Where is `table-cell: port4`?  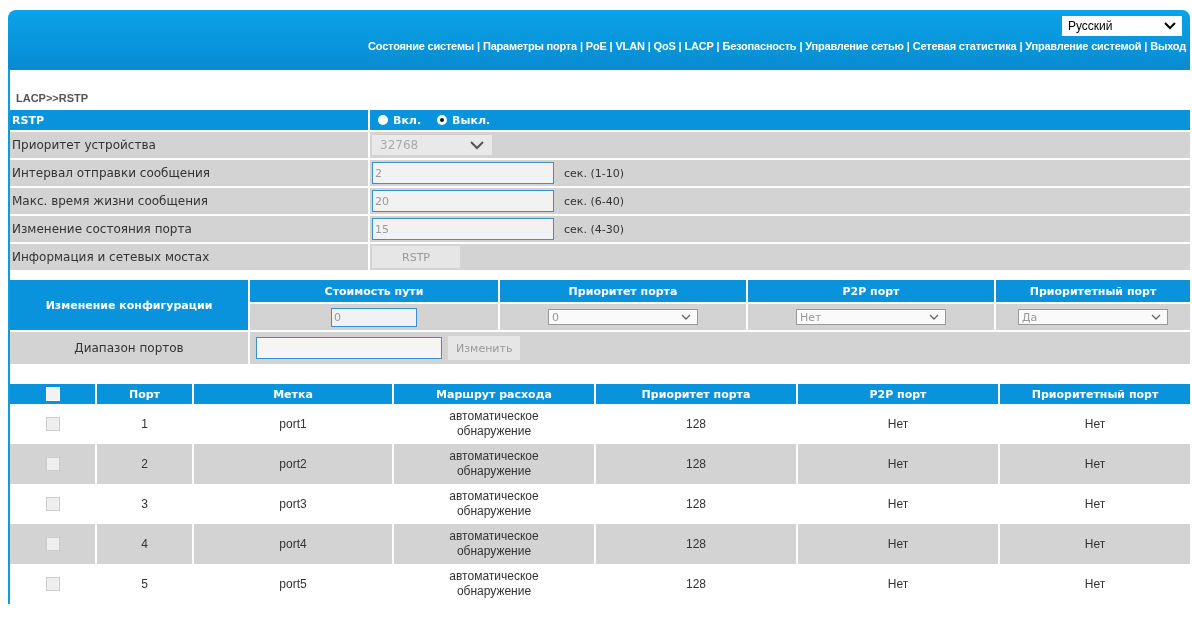
table-cell: port4 is located at coordinates (293, 544).